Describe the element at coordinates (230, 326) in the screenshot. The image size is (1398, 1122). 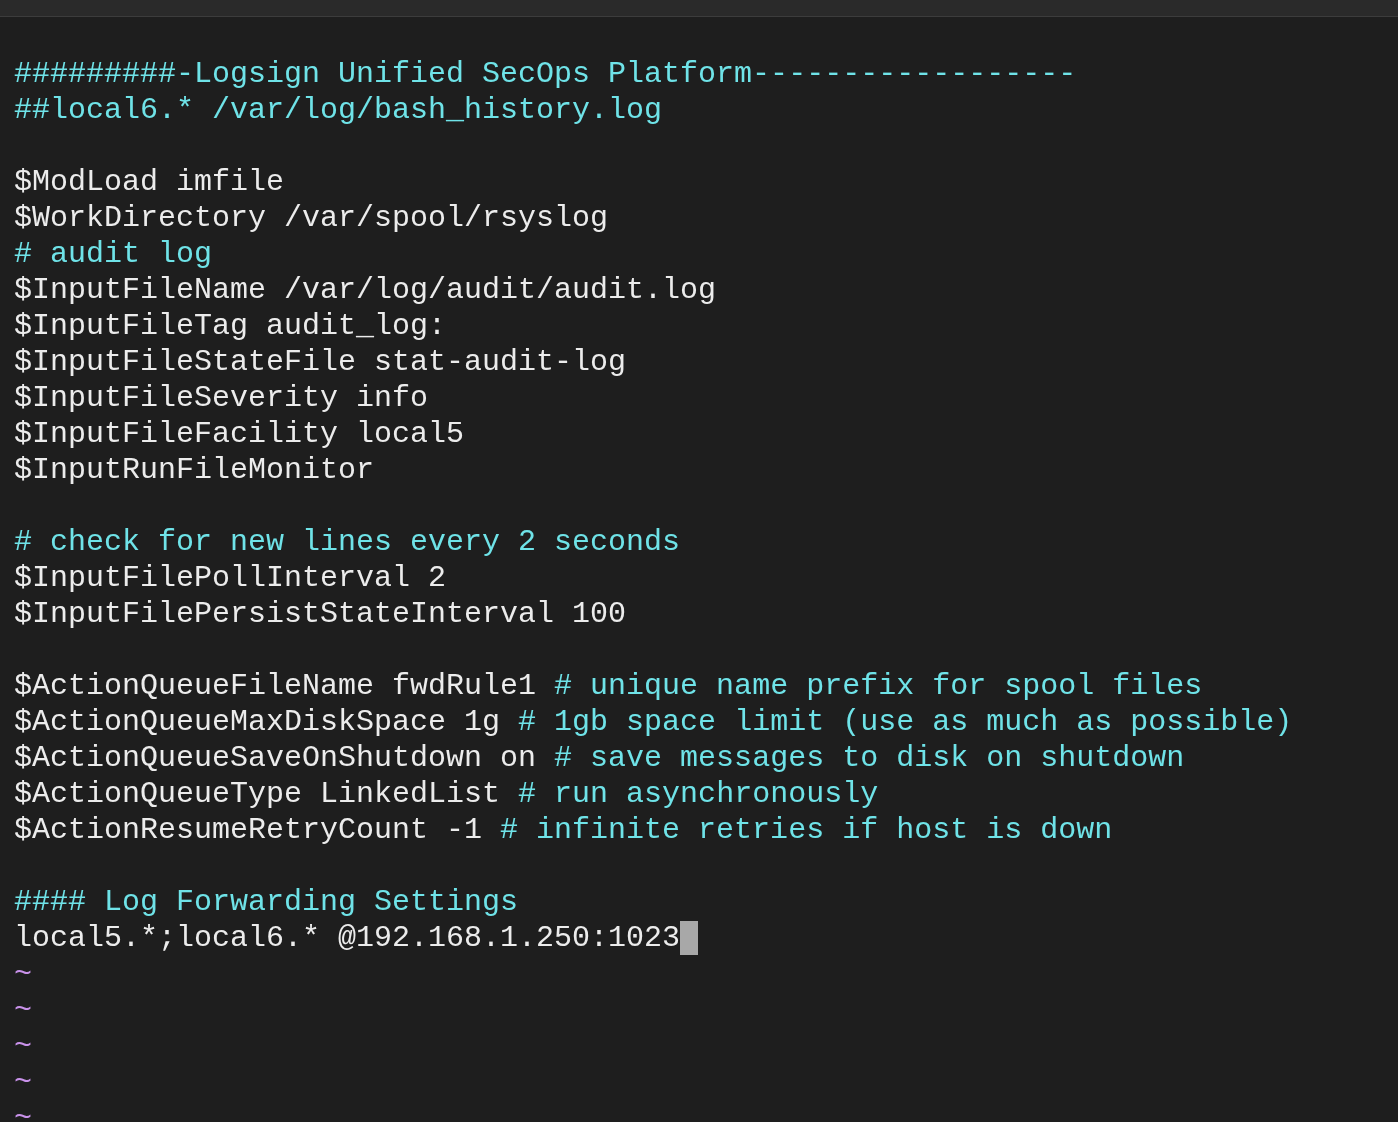
I see `code-text: $InputFileTag audit_log:` at that location.